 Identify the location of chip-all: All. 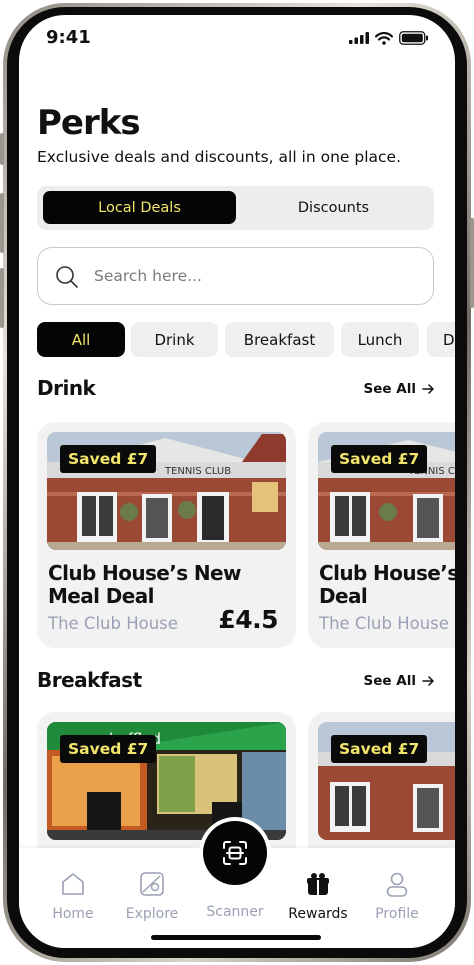
(81, 339).